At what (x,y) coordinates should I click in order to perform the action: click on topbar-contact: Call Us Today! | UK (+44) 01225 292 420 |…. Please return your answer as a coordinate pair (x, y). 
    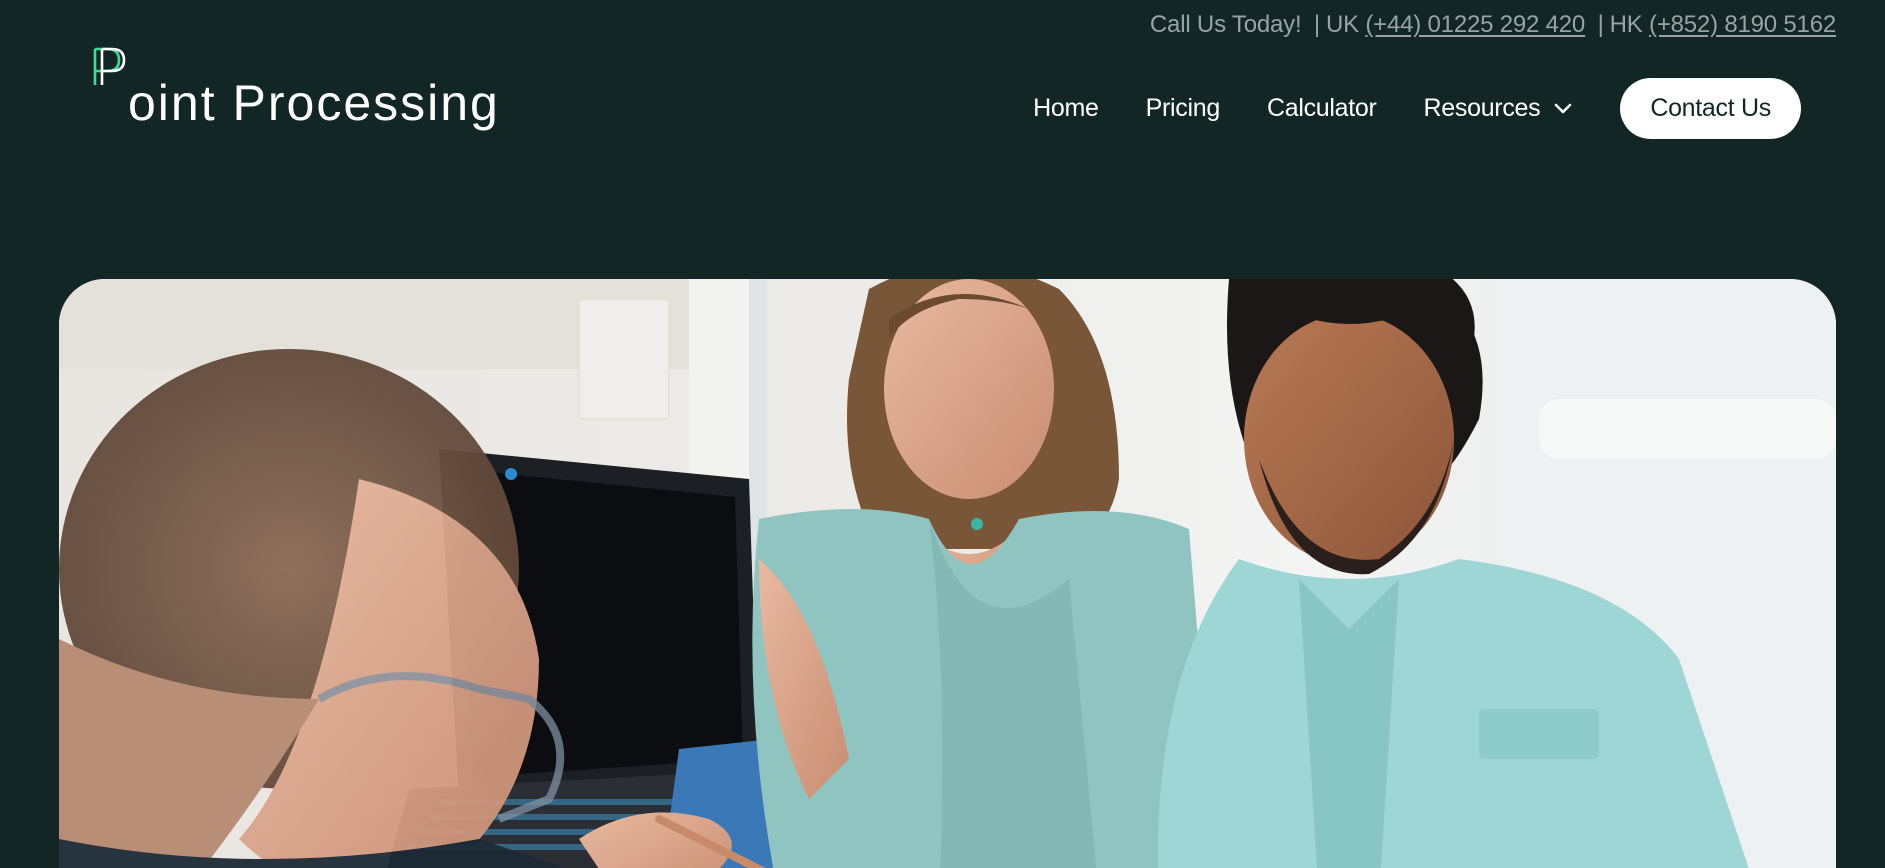
    Looking at the image, I should click on (1493, 25).